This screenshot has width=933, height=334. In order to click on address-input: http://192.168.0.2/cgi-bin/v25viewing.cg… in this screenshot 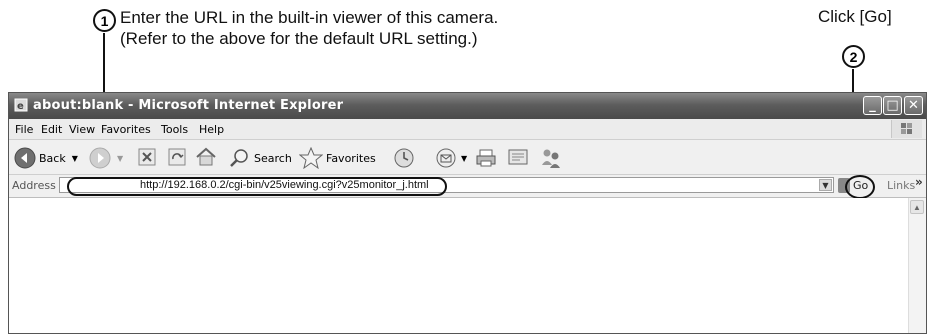, I will do `click(446, 185)`.